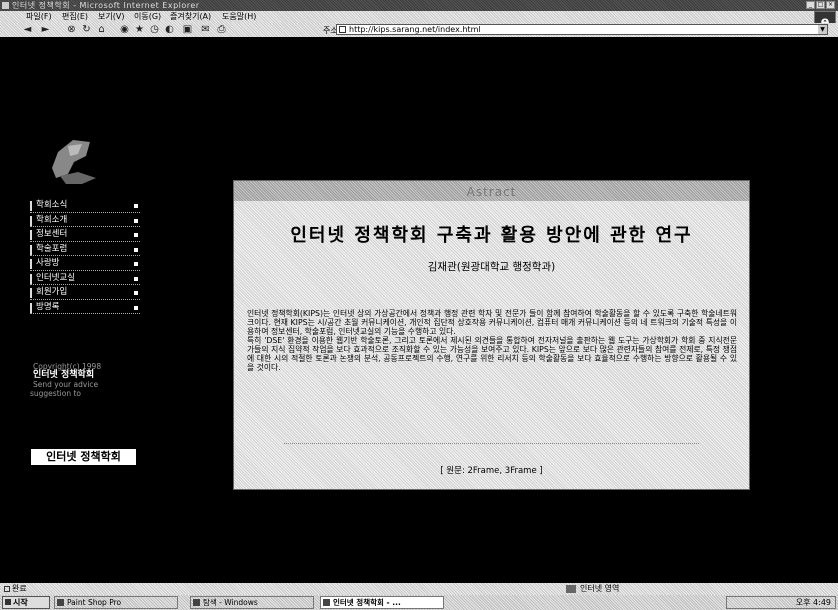 The image size is (838, 610). What do you see at coordinates (491, 470) in the screenshot?
I see `original-links: [ 원문: 2Frame, 3Frame ]` at bounding box center [491, 470].